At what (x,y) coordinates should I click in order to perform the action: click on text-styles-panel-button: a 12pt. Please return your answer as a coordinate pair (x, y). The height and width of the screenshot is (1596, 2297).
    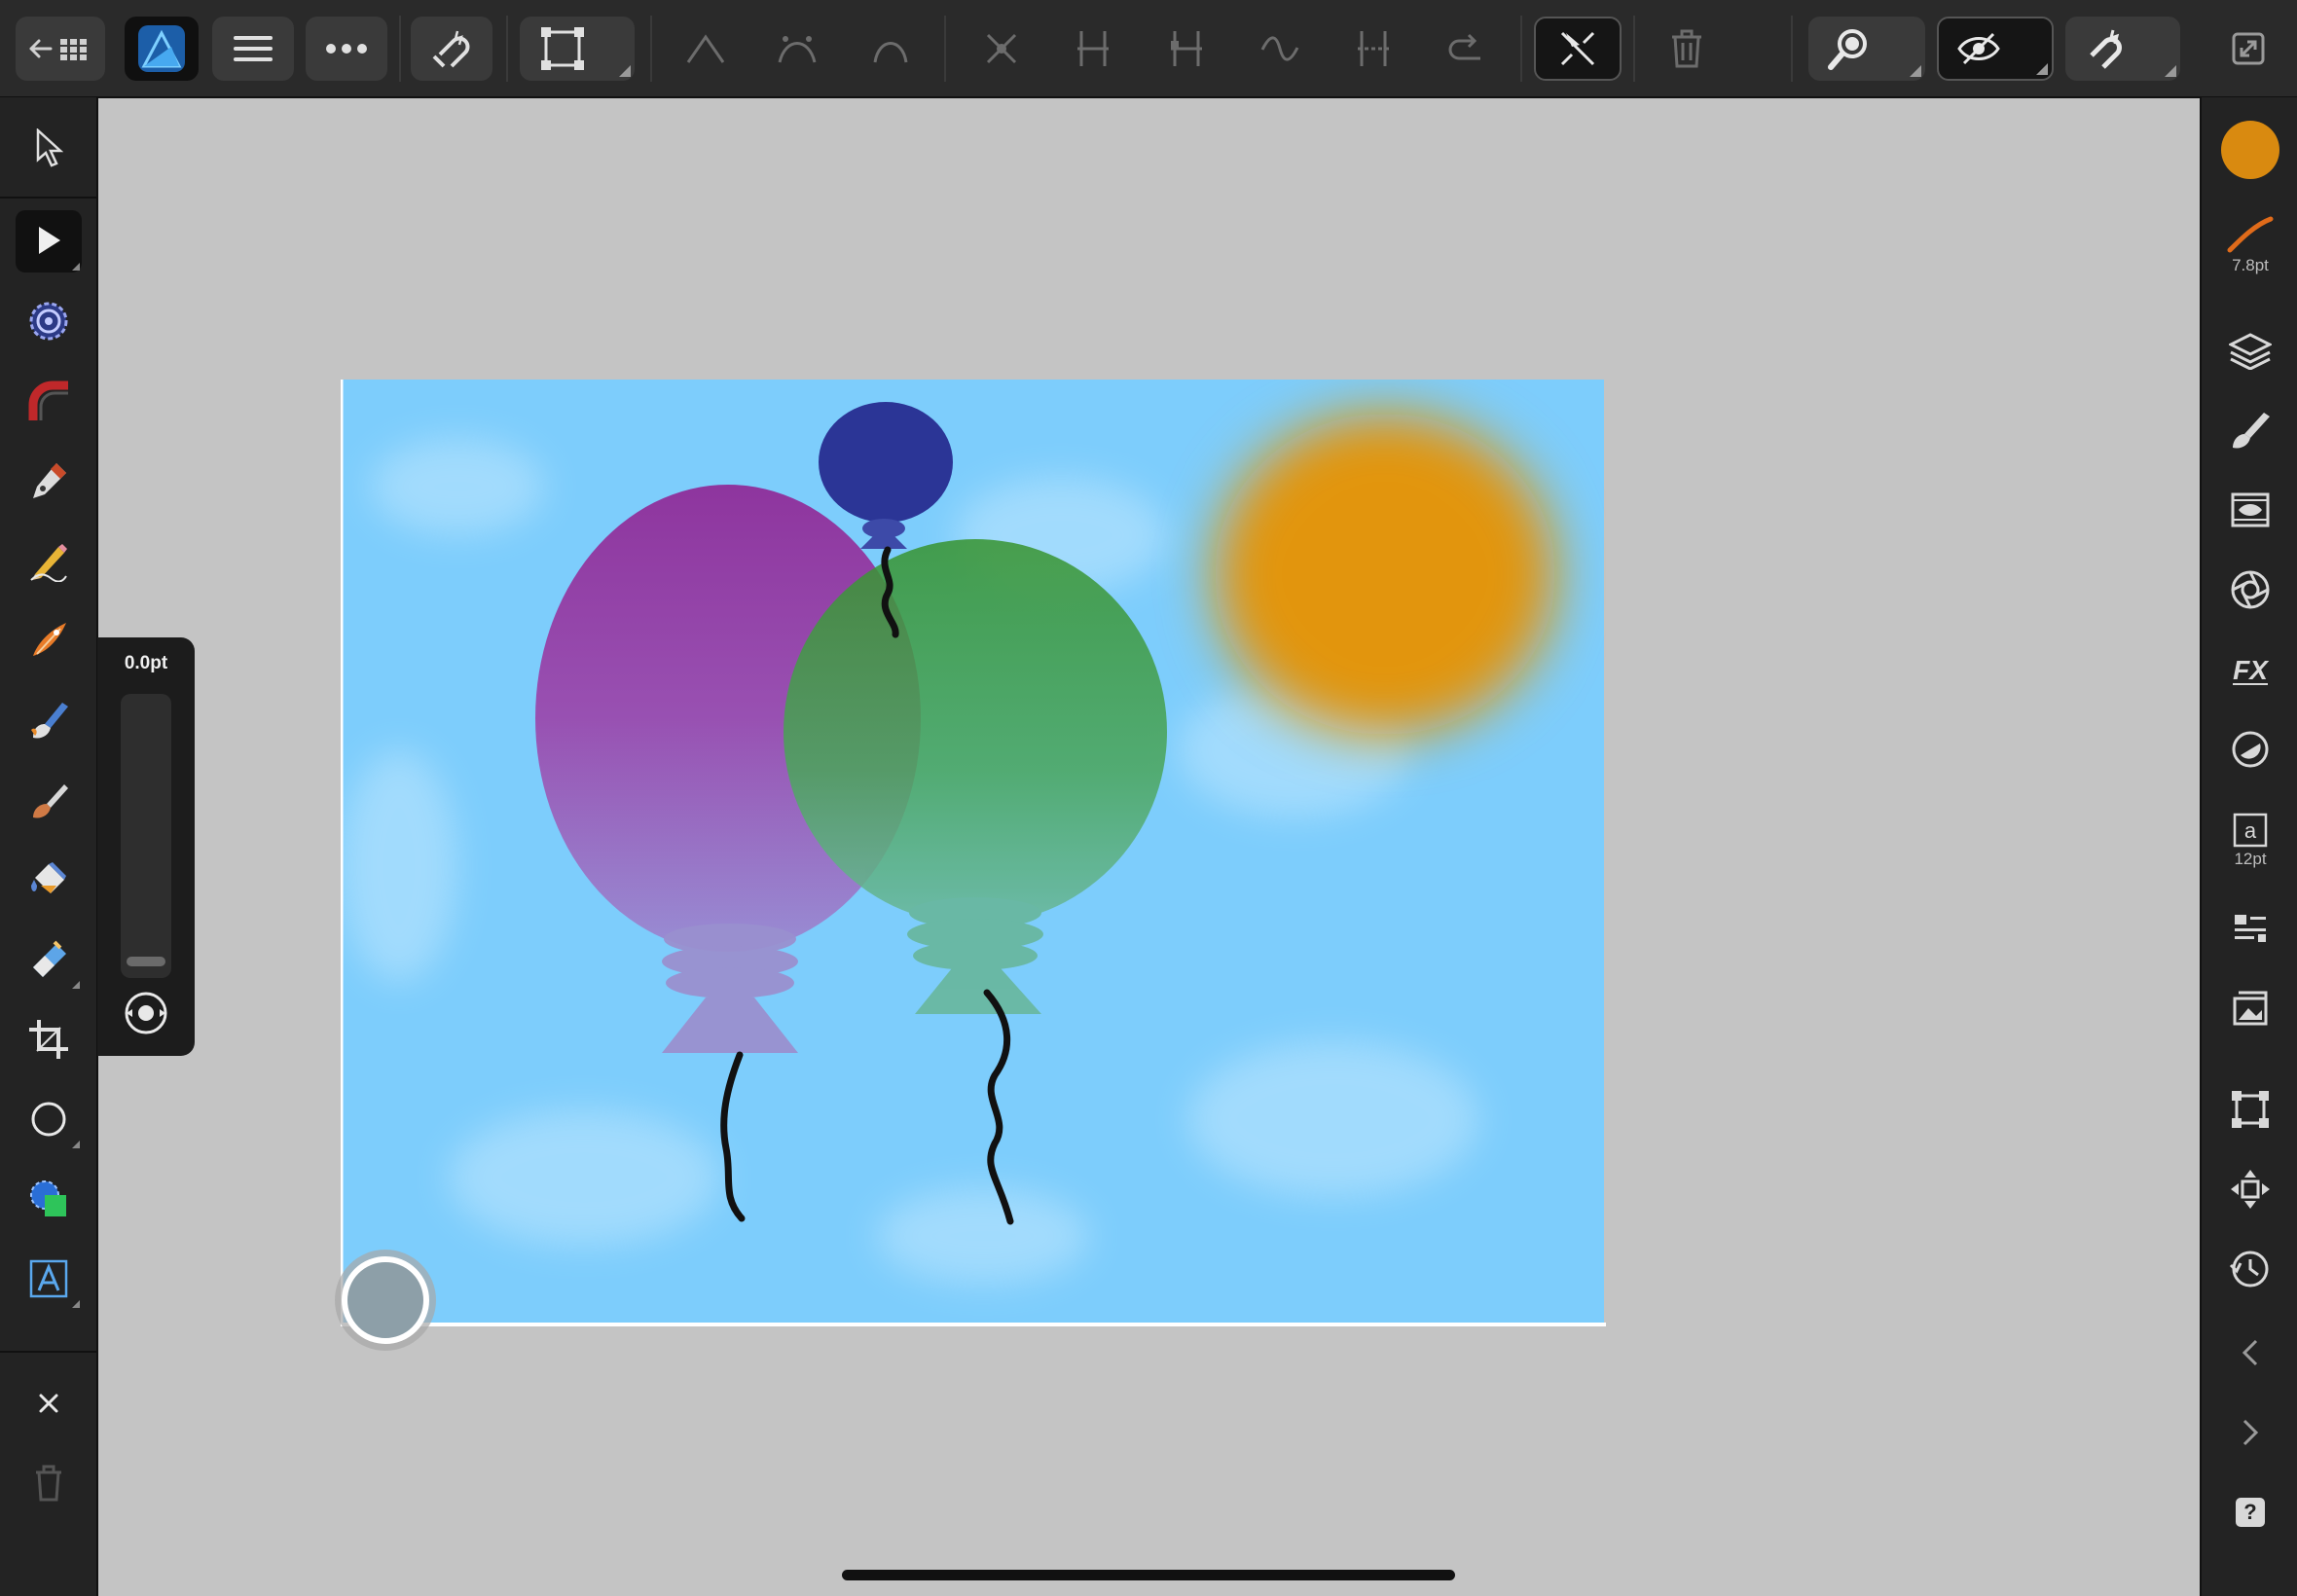
    Looking at the image, I should click on (2250, 841).